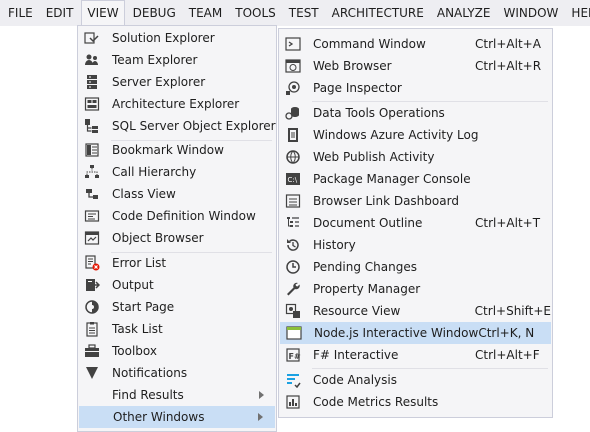 The image size is (590, 432). What do you see at coordinates (293, 267) in the screenshot?
I see `pending-changes-icon` at bounding box center [293, 267].